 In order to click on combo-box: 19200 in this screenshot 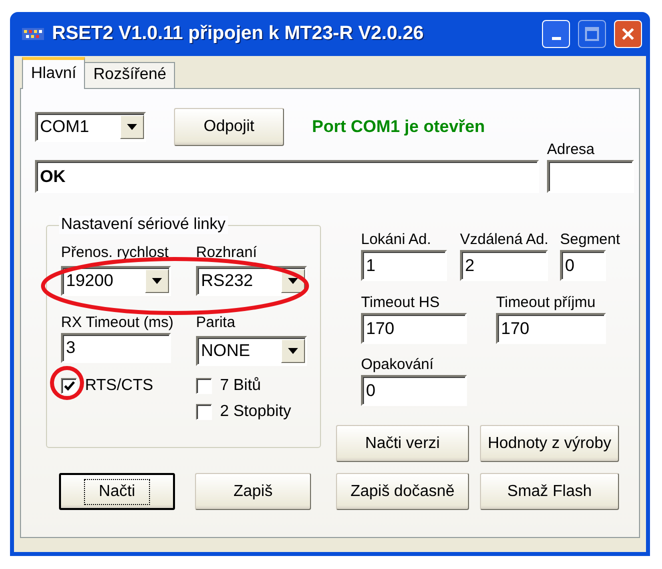, I will do `click(116, 281)`.